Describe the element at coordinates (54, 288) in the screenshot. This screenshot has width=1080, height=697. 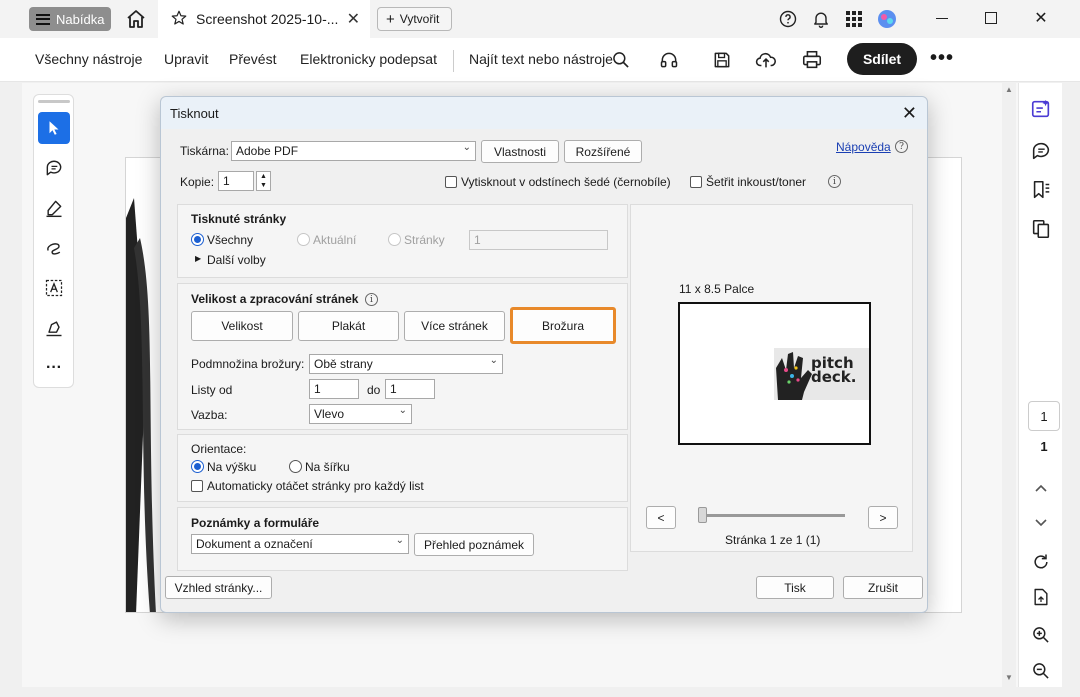
I see `text-box-tool-icon` at that location.